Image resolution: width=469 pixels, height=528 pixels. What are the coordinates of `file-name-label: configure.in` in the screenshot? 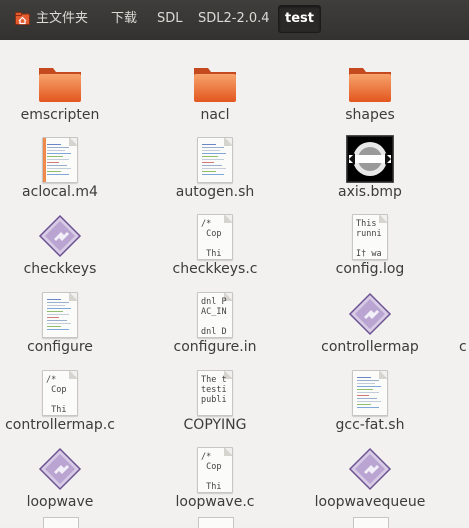 It's located at (215, 347).